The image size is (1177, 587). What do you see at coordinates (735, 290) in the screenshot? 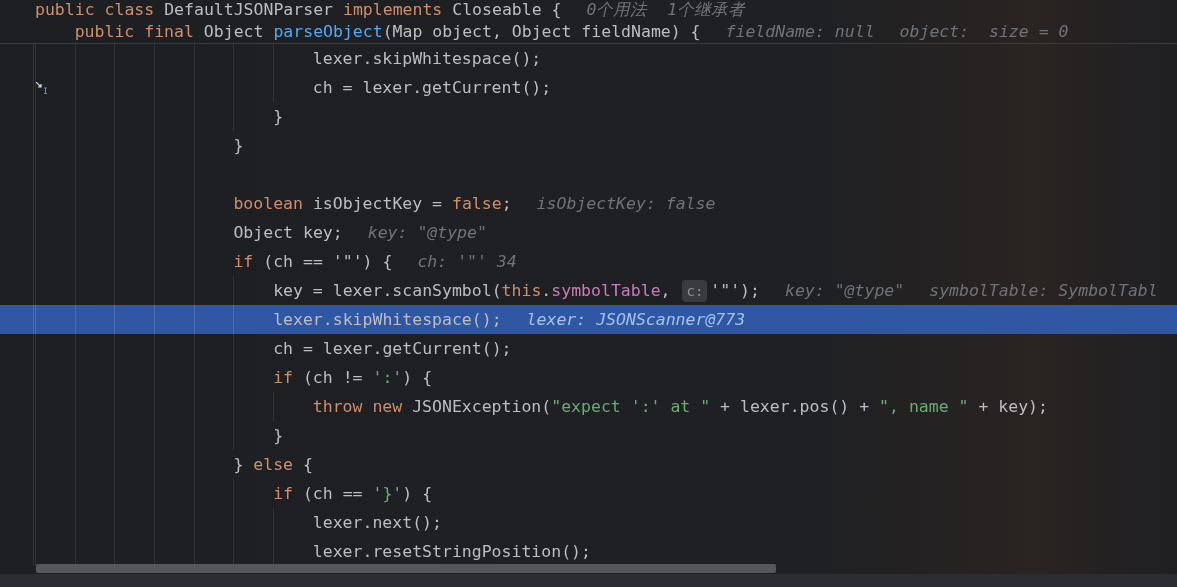
I see `code-text: '"');` at bounding box center [735, 290].